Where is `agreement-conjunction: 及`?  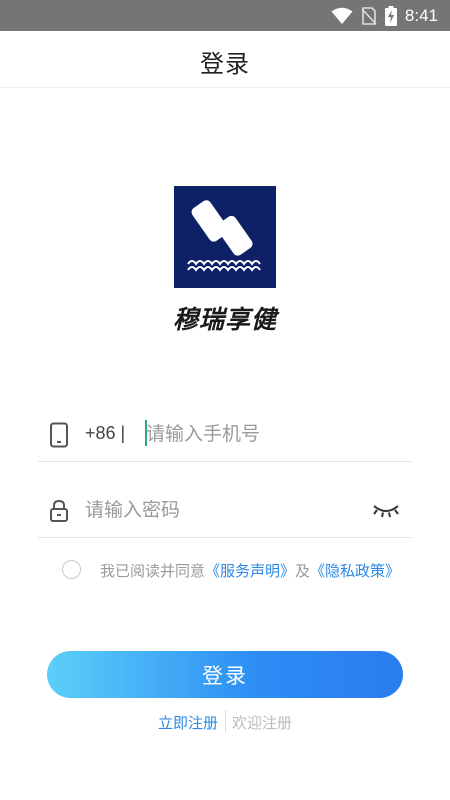
agreement-conjunction: 及 is located at coordinates (303, 571).